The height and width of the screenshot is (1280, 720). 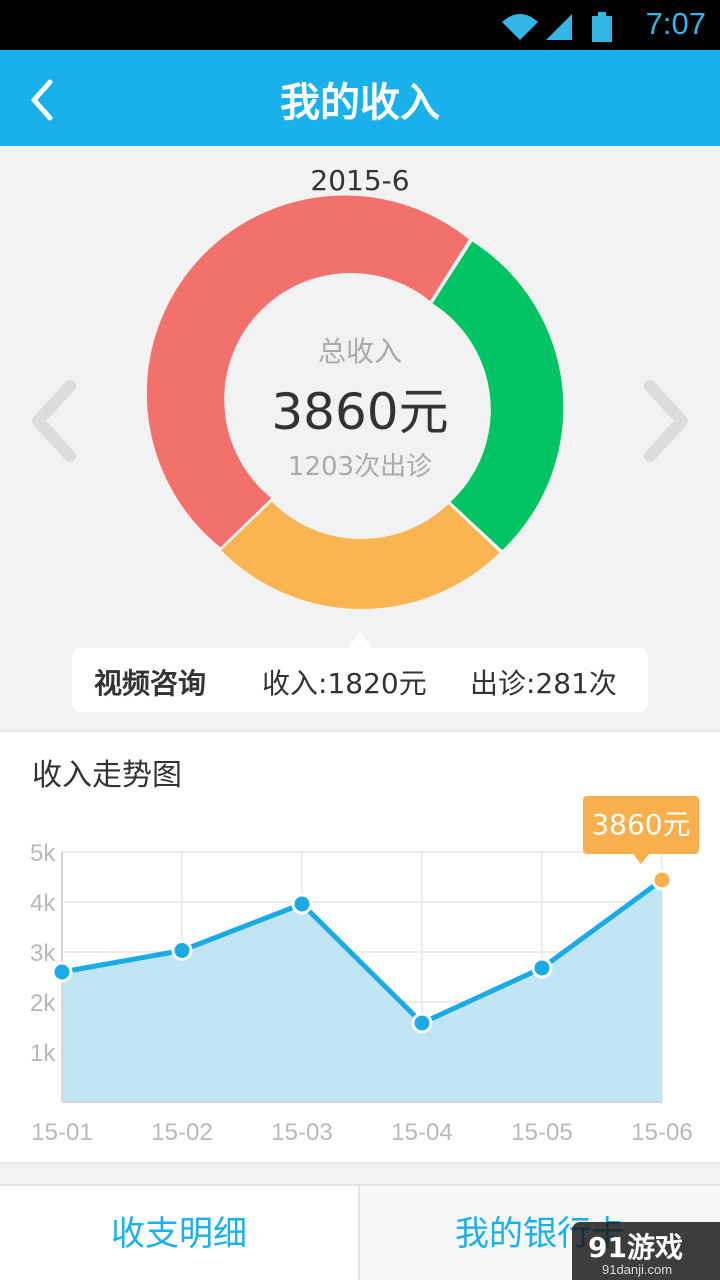 I want to click on x-tick-label: 15-05, so click(x=541, y=1132).